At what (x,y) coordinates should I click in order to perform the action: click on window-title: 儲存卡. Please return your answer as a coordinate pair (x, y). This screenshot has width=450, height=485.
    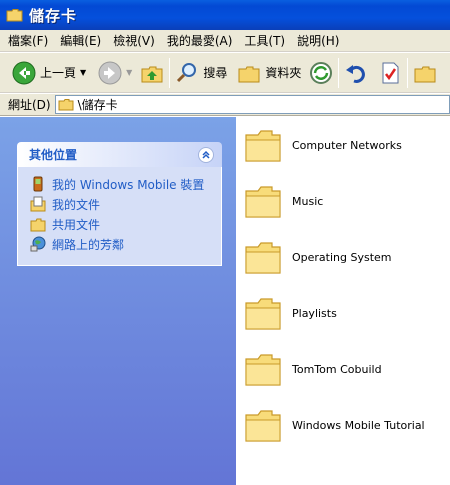
    Looking at the image, I should click on (53, 15).